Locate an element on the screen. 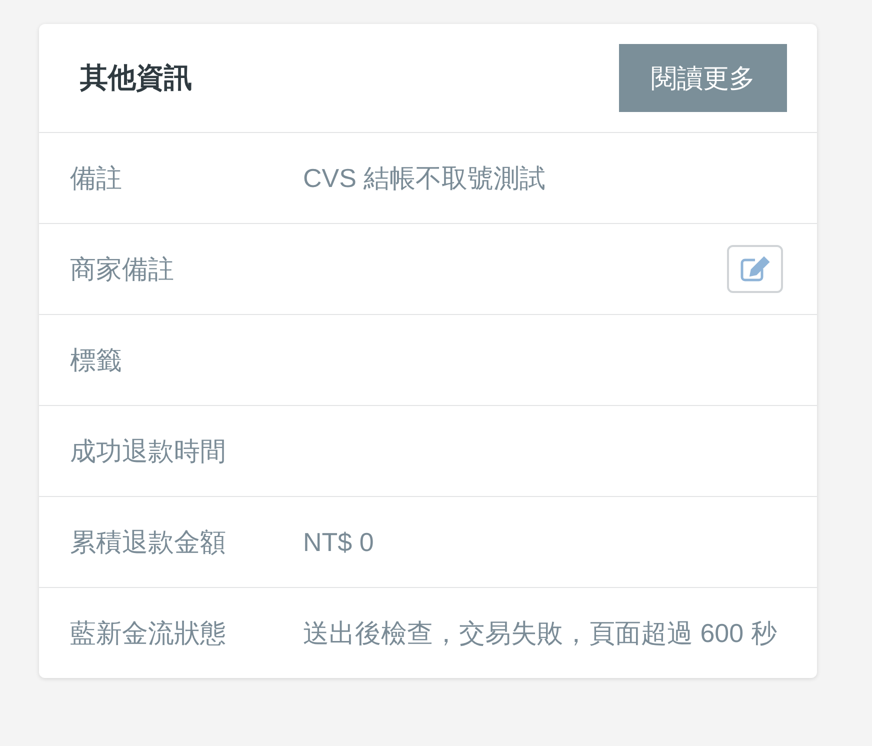 Image resolution: width=872 pixels, height=746 pixels. field-label: 成功退款時間 is located at coordinates (148, 451).